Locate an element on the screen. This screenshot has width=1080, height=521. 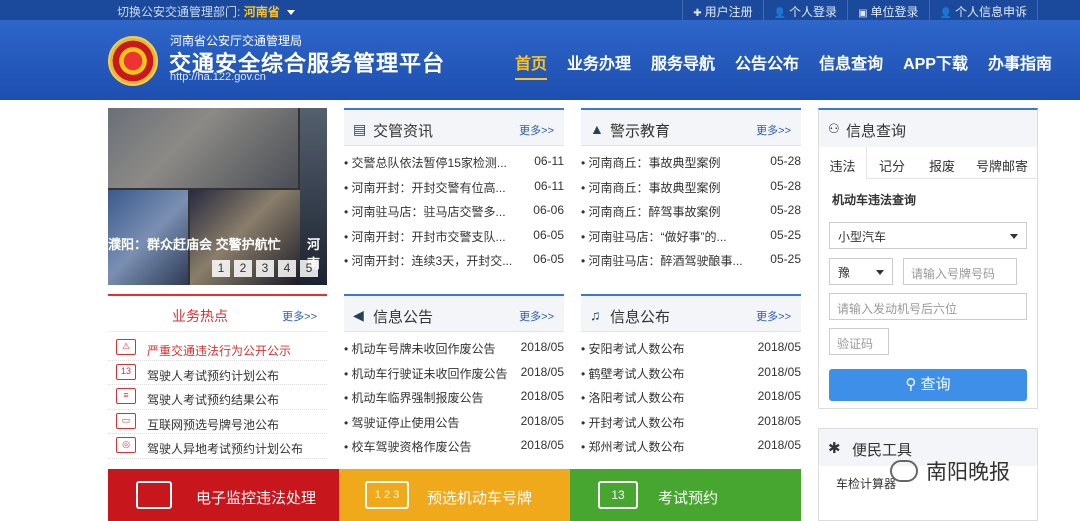
news-slider: 濮阳：群众赶庙会 交警护航忙 河南 1 2 3 4 5 is located at coordinates (217, 196).